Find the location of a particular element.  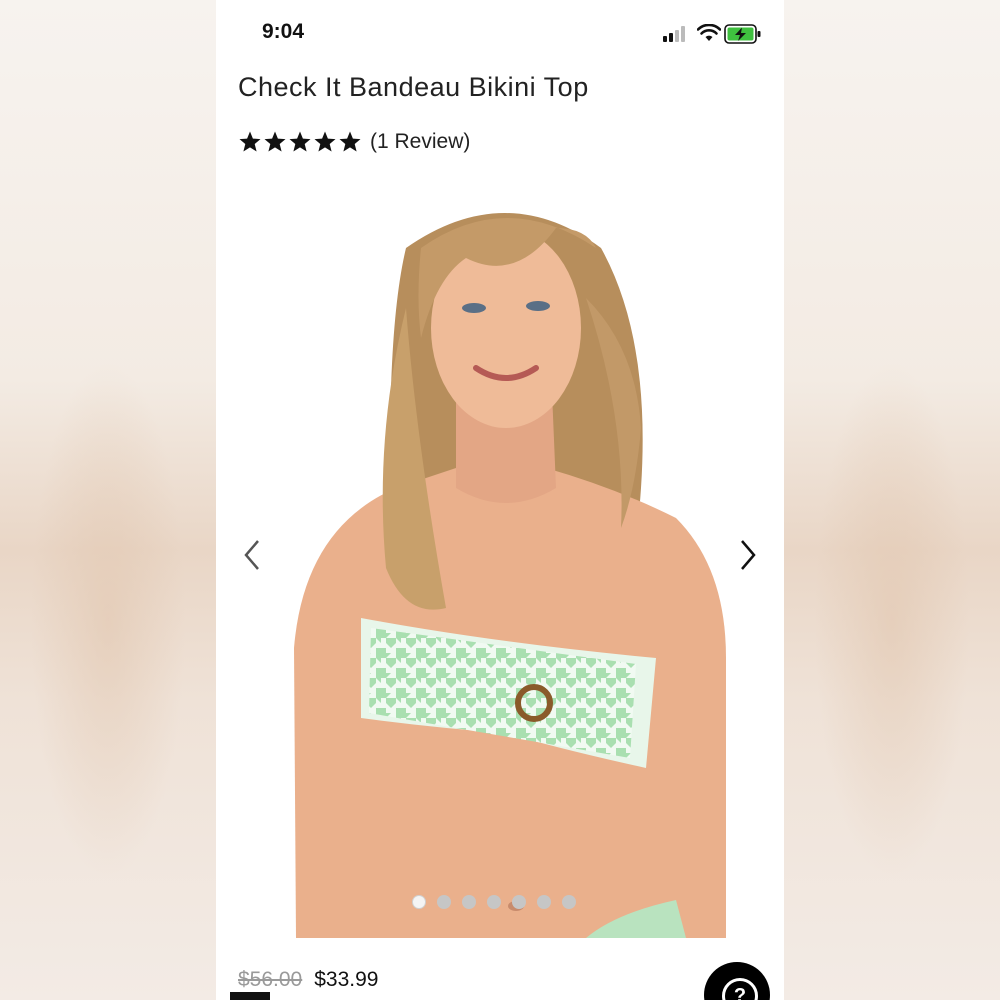

previous-image-arrow-icon is located at coordinates (252, 555).